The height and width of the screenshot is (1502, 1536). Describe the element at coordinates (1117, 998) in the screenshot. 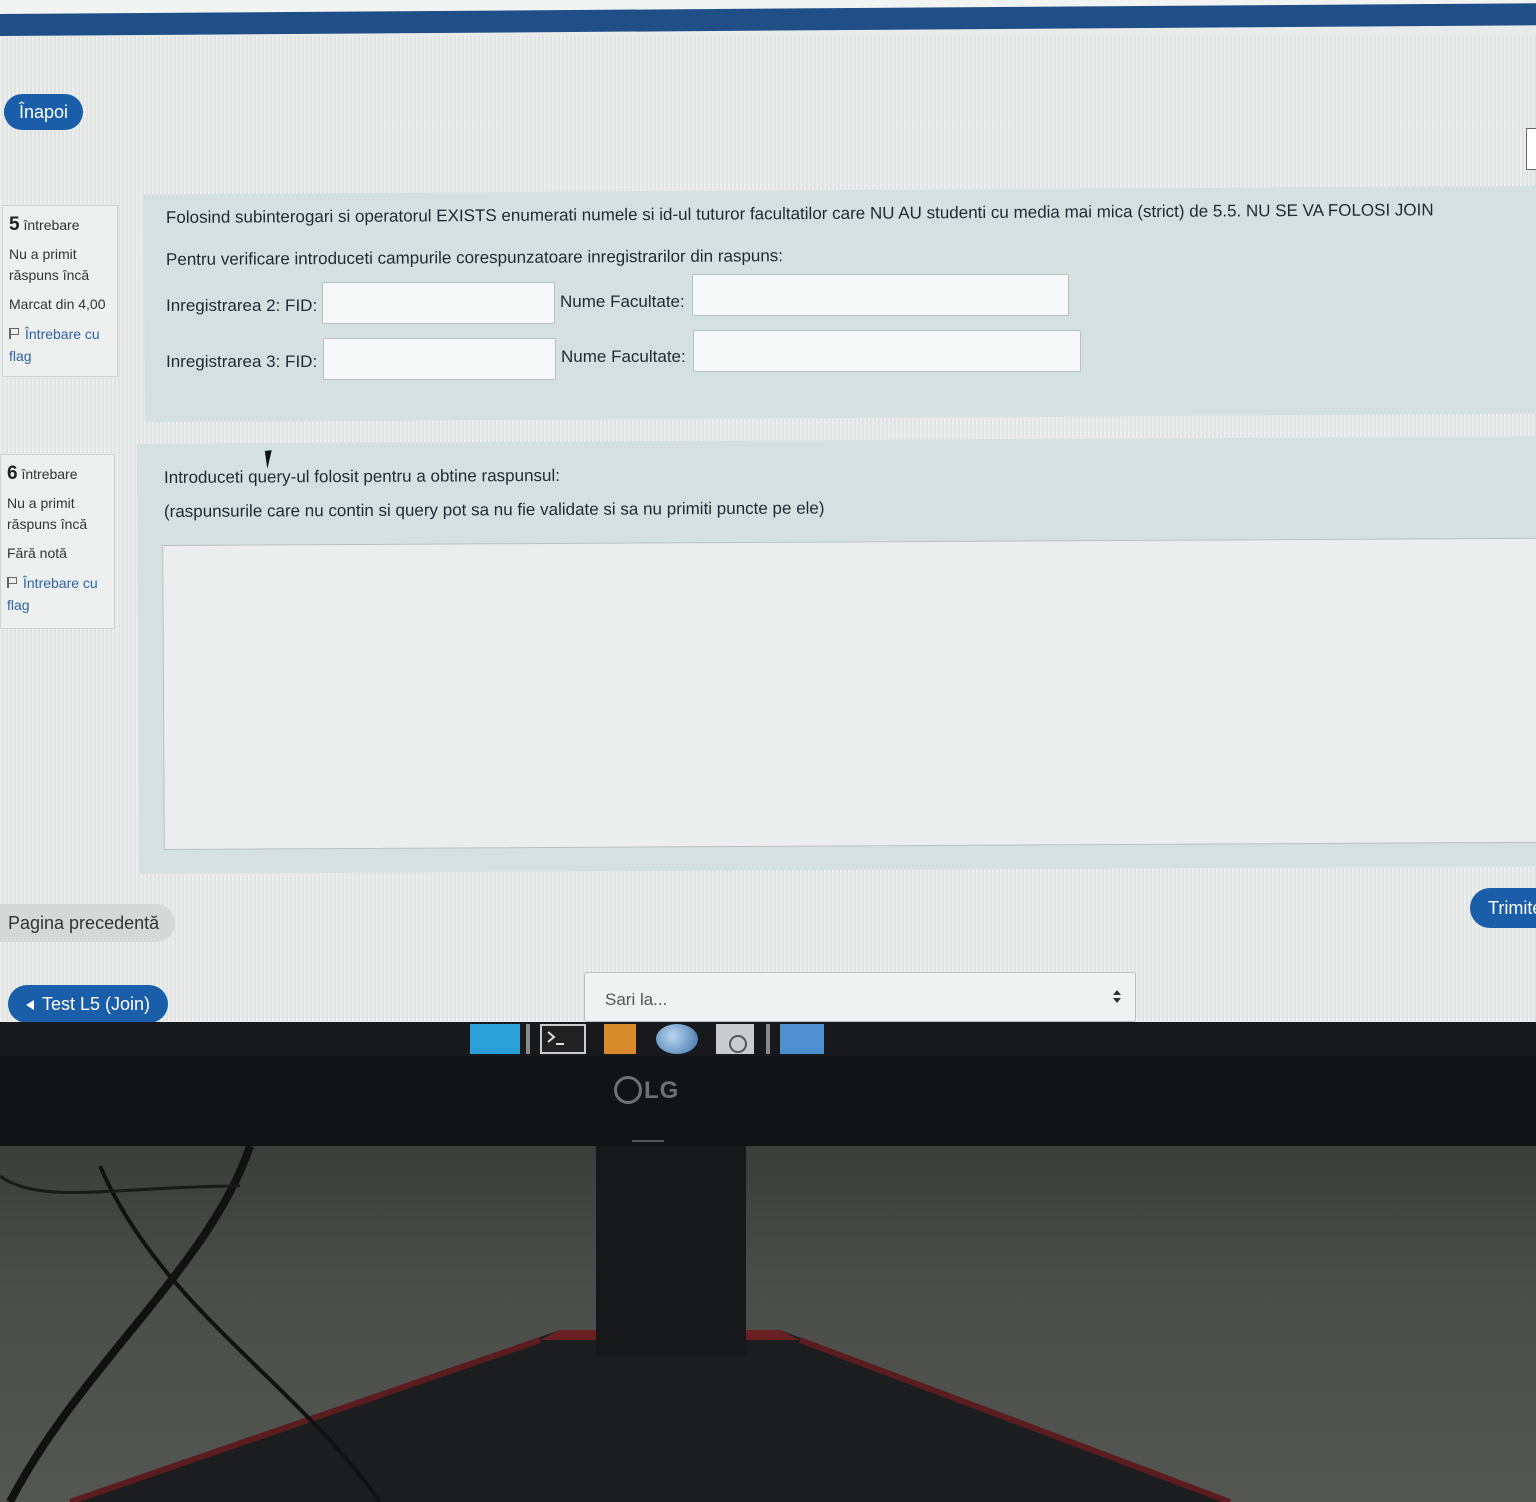

I see `select-arrows-icon` at that location.